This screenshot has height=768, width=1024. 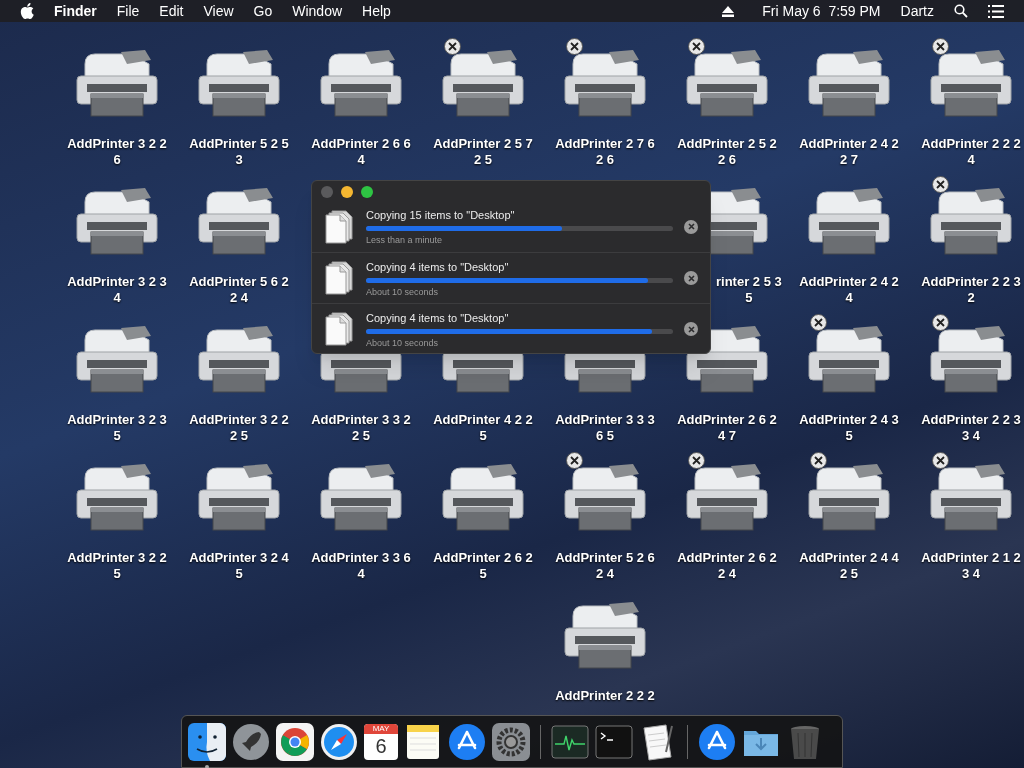 I want to click on icon-label: 2, so click(x=971, y=298).